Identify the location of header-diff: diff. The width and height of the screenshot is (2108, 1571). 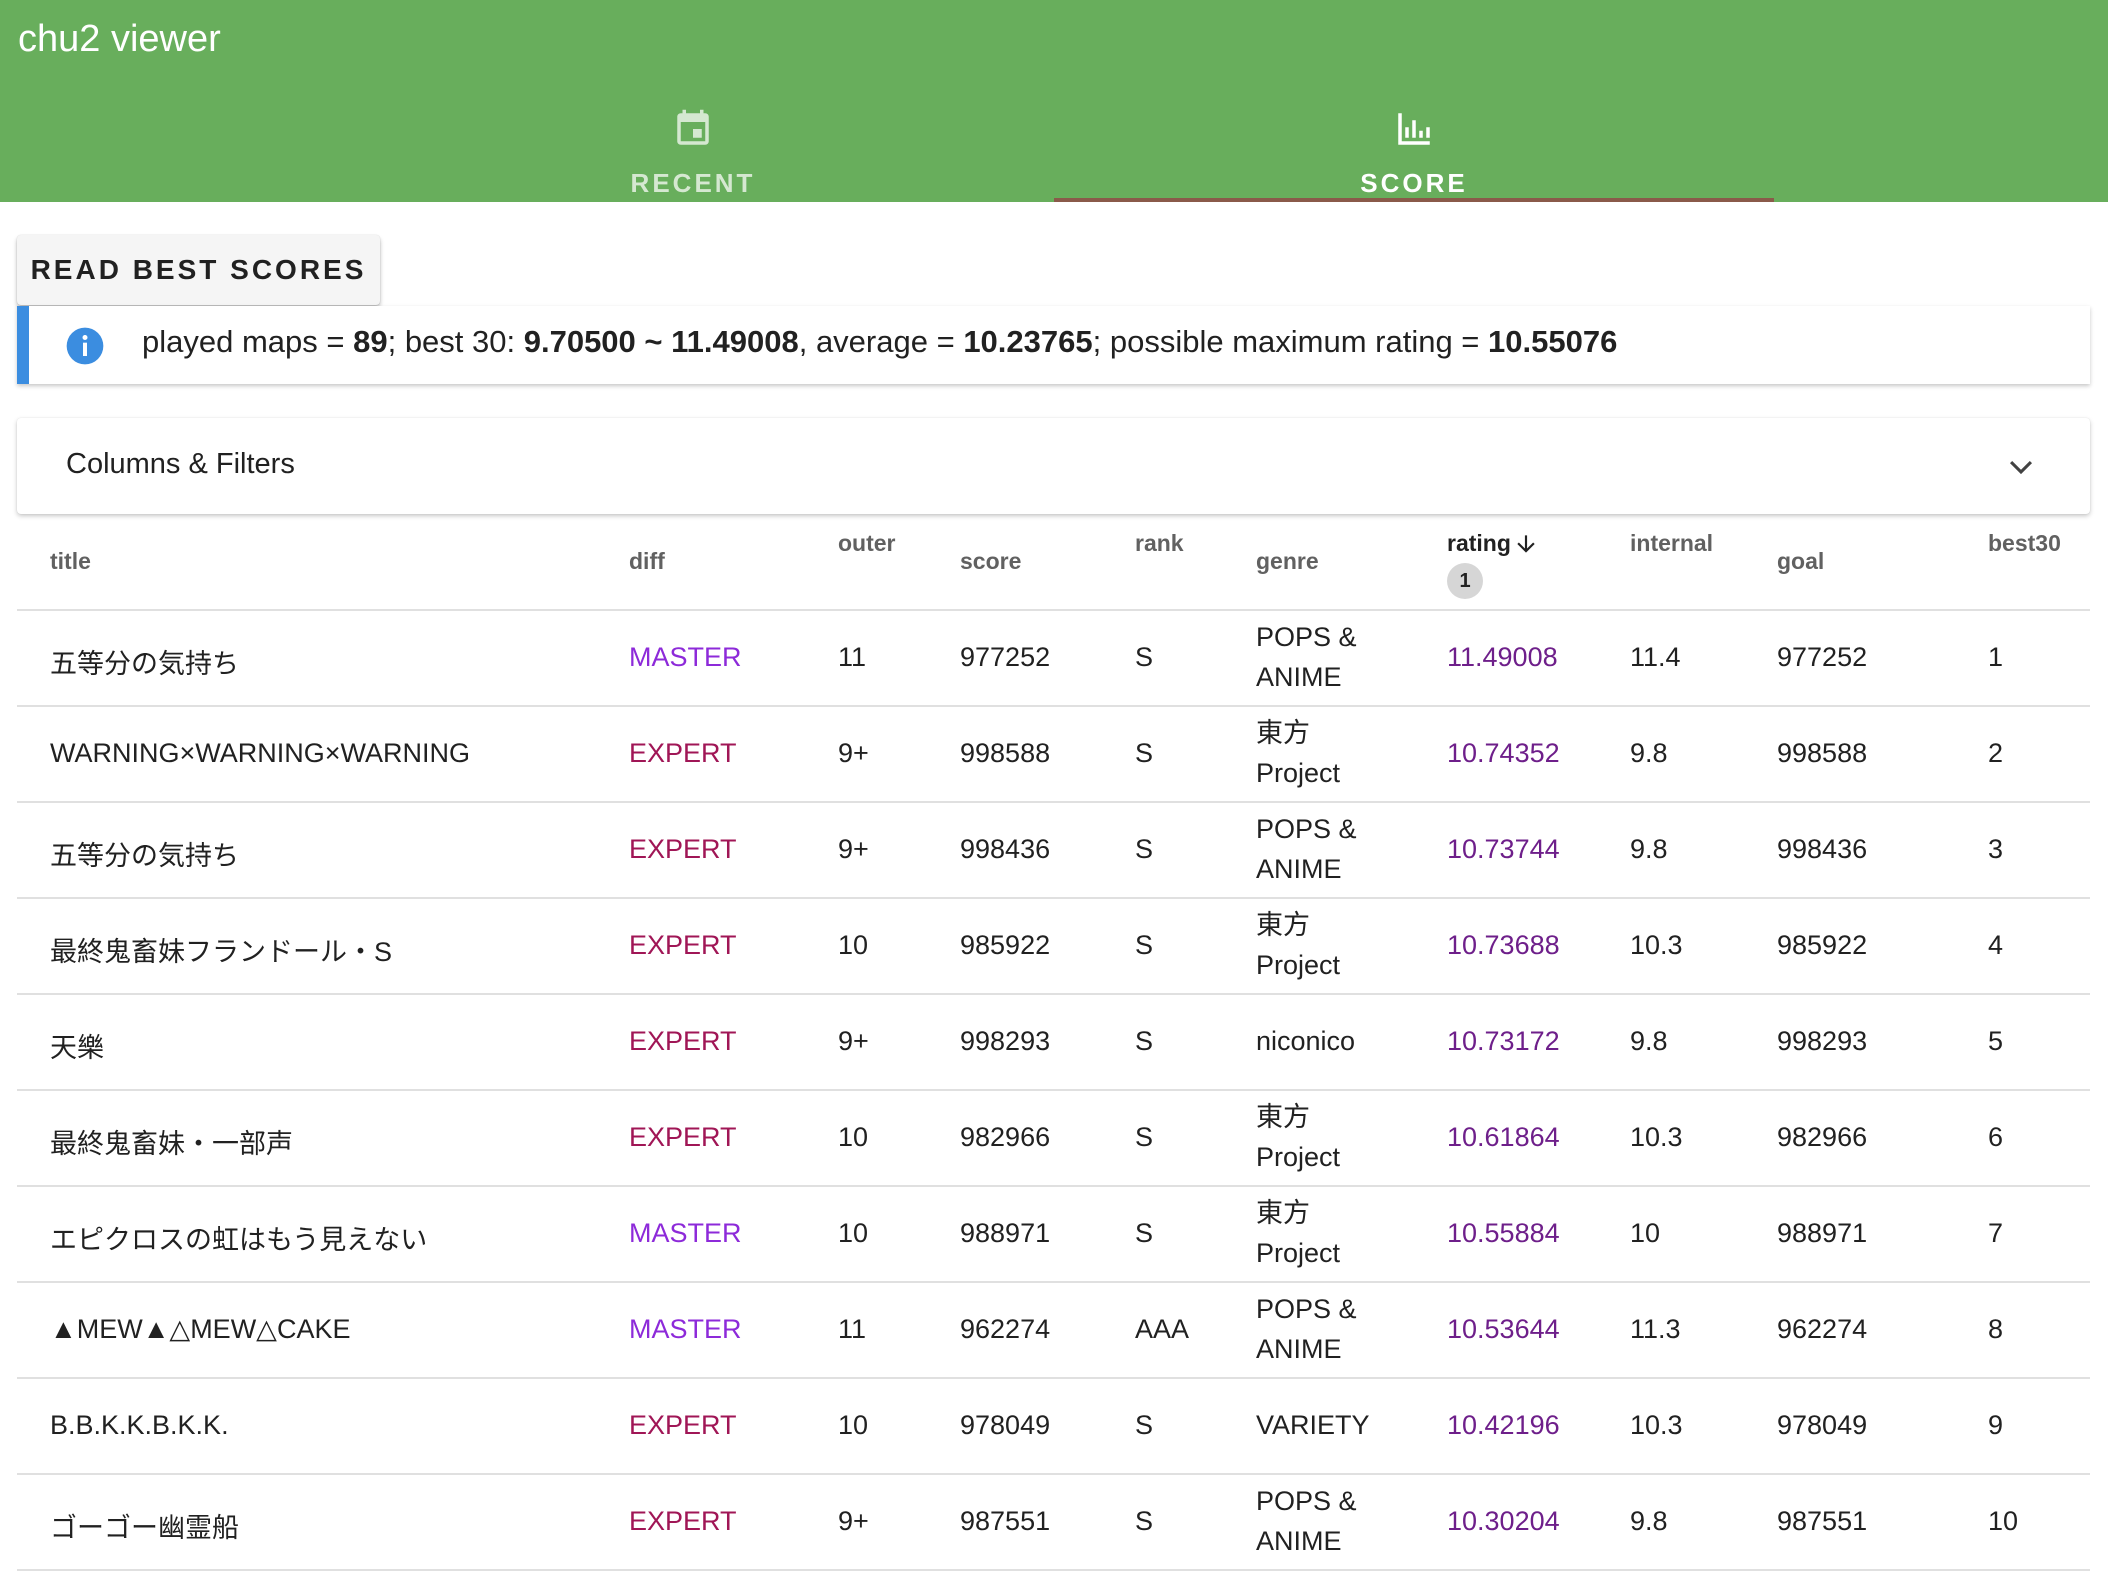
(647, 561).